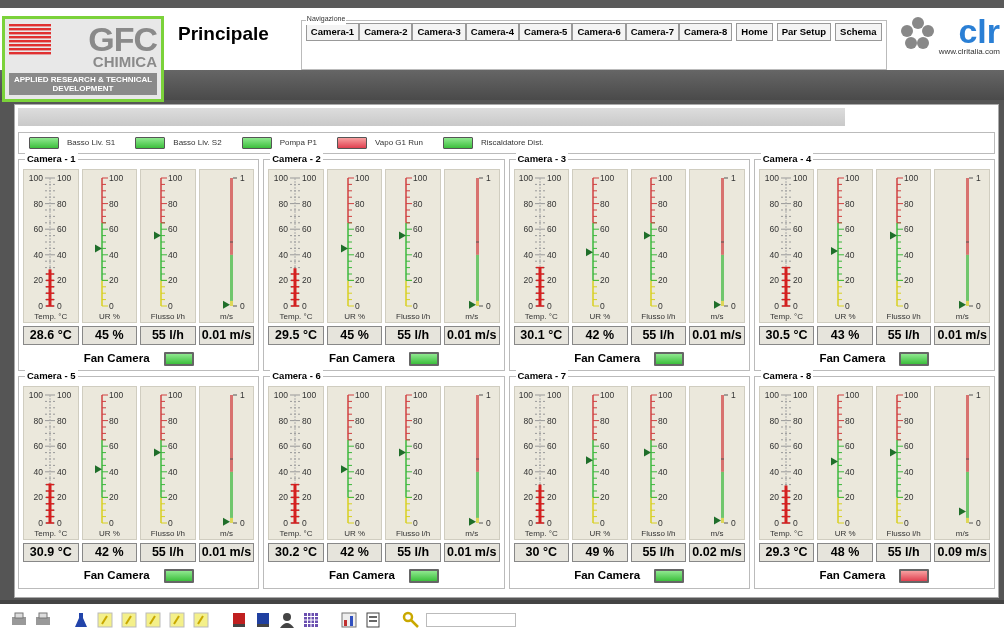 This screenshot has height=635, width=1004. Describe the element at coordinates (439, 32) in the screenshot. I see `nav-button: Camera-3` at that location.